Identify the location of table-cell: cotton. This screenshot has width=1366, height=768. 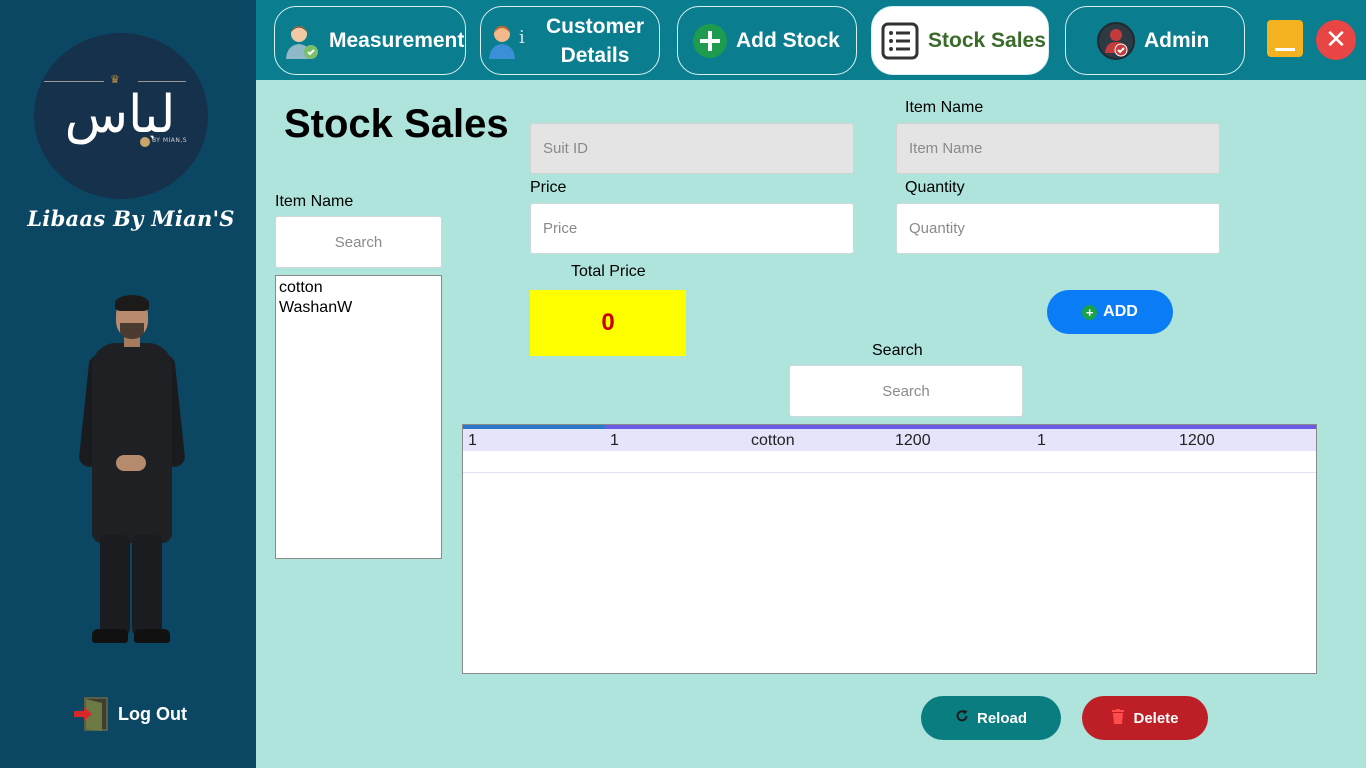
(773, 440).